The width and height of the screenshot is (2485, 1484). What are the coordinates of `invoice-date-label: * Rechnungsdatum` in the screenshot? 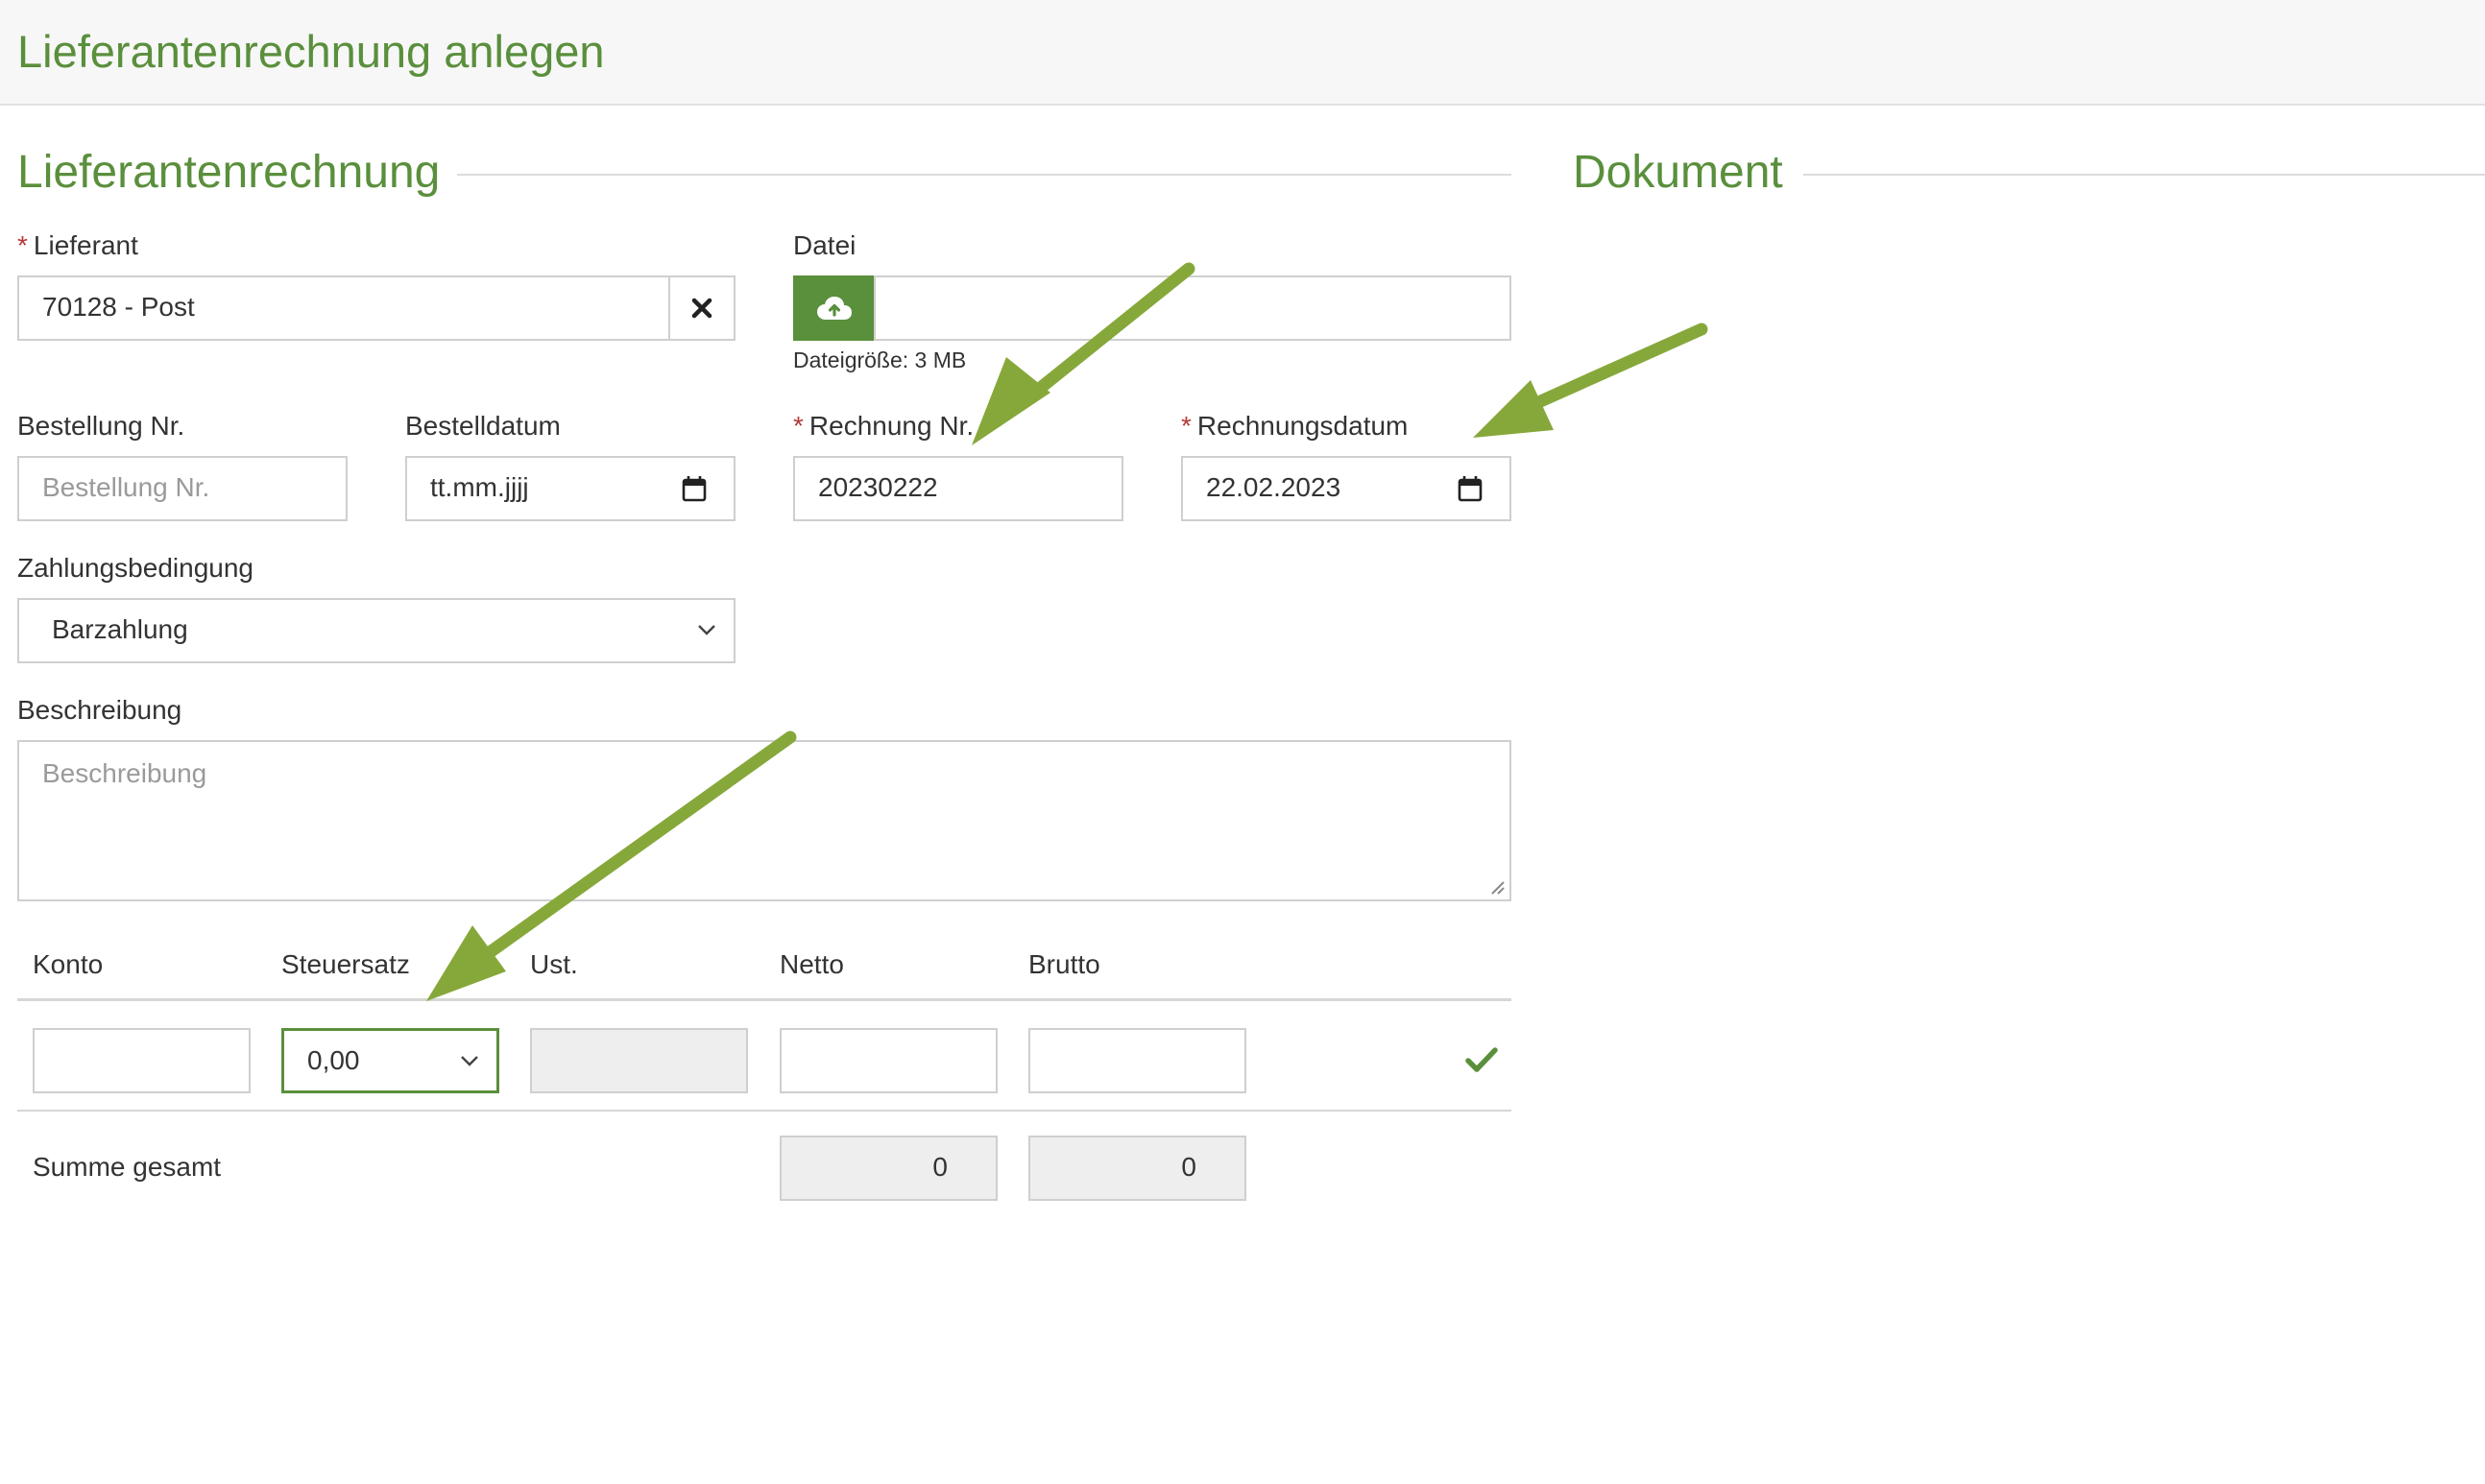 It's located at (1295, 426).